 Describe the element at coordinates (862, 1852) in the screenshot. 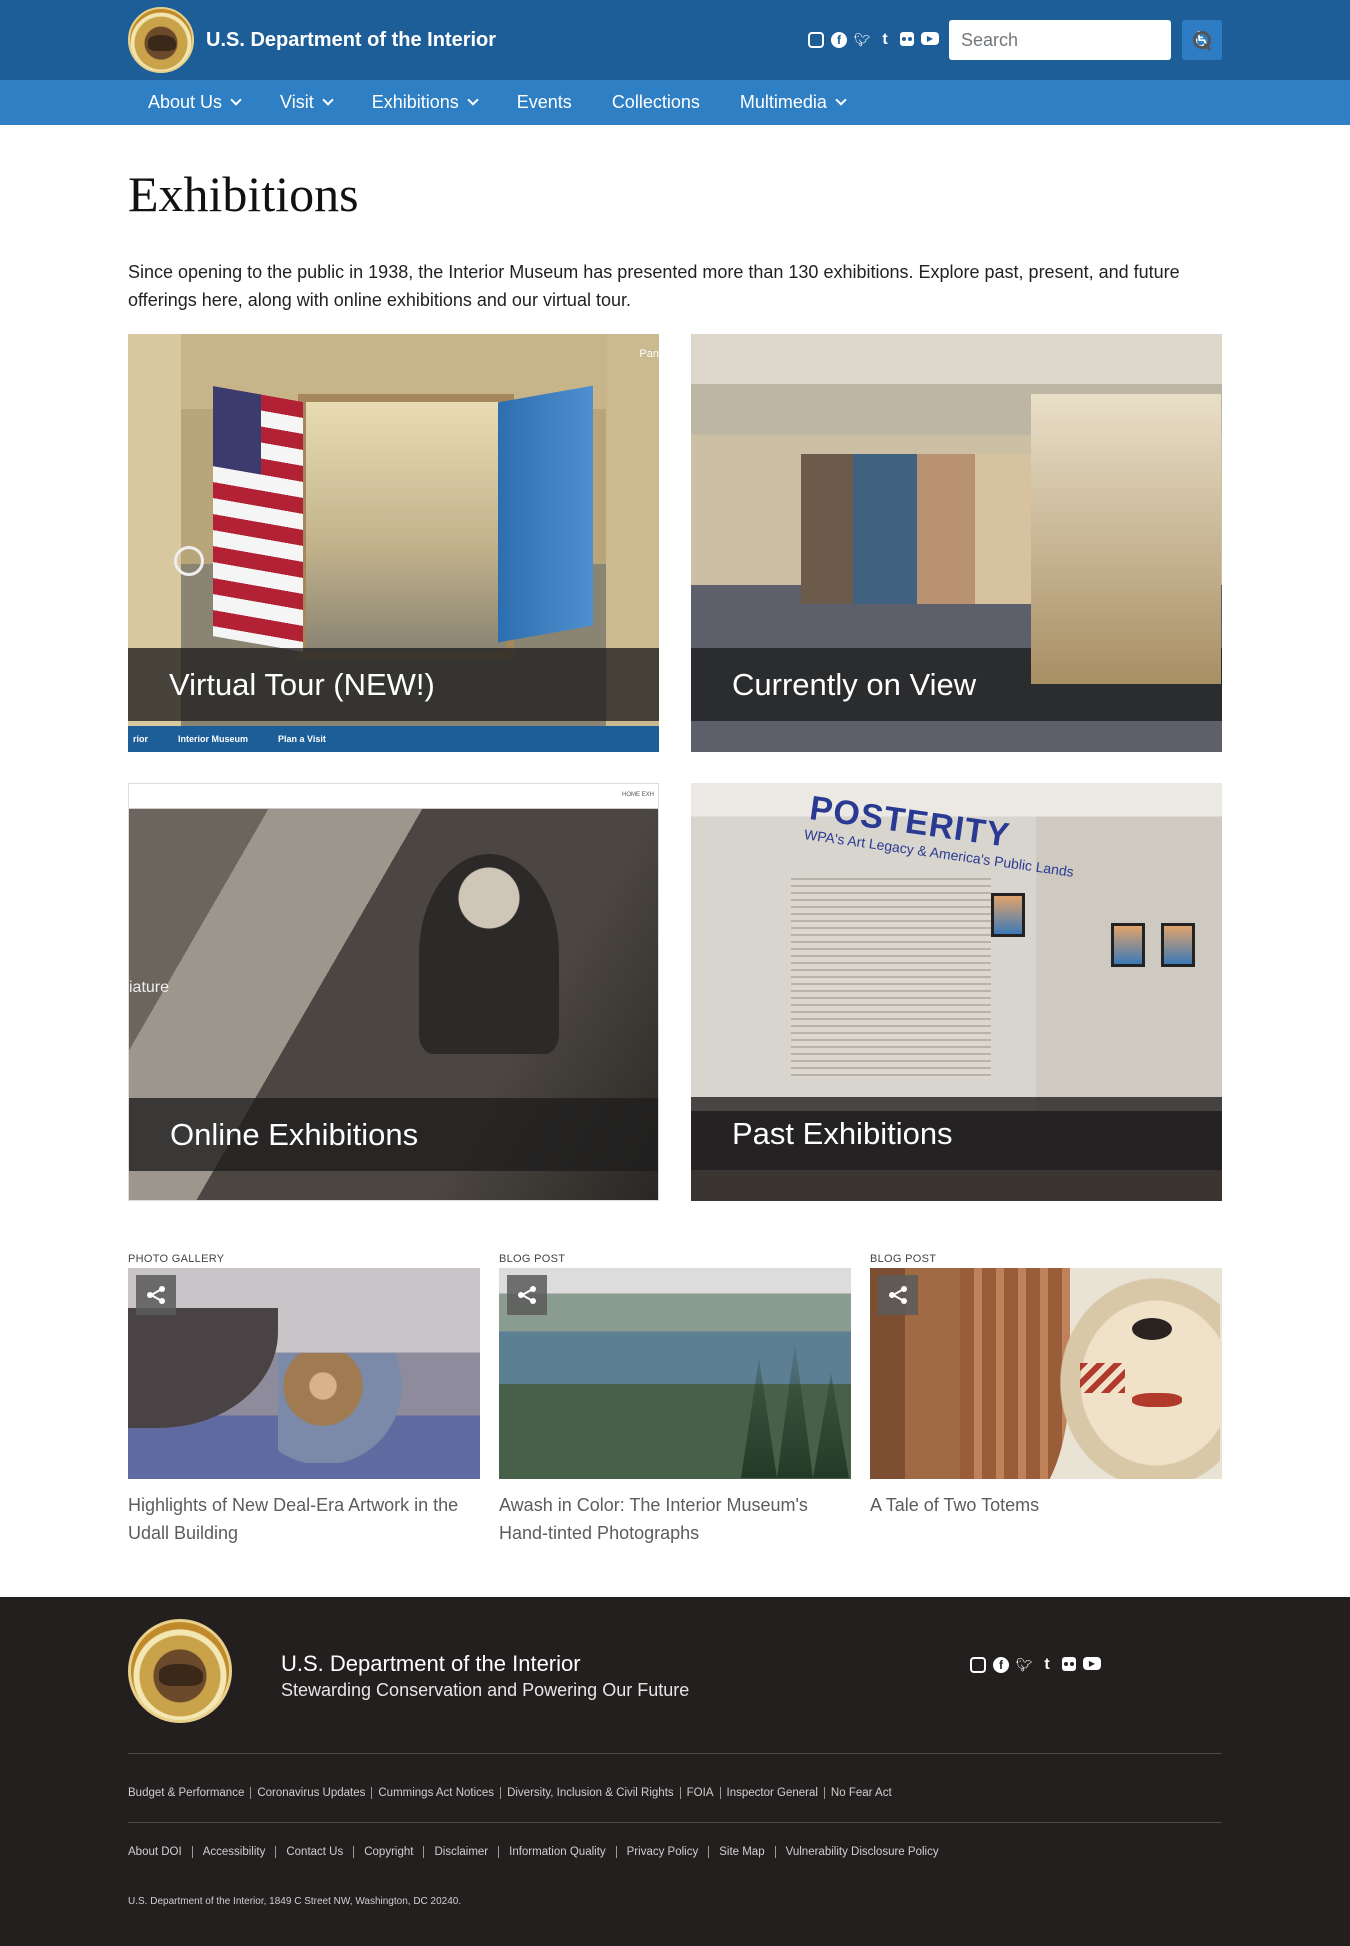

I see `footer-link: Vulnerability Disclosure Policy` at that location.